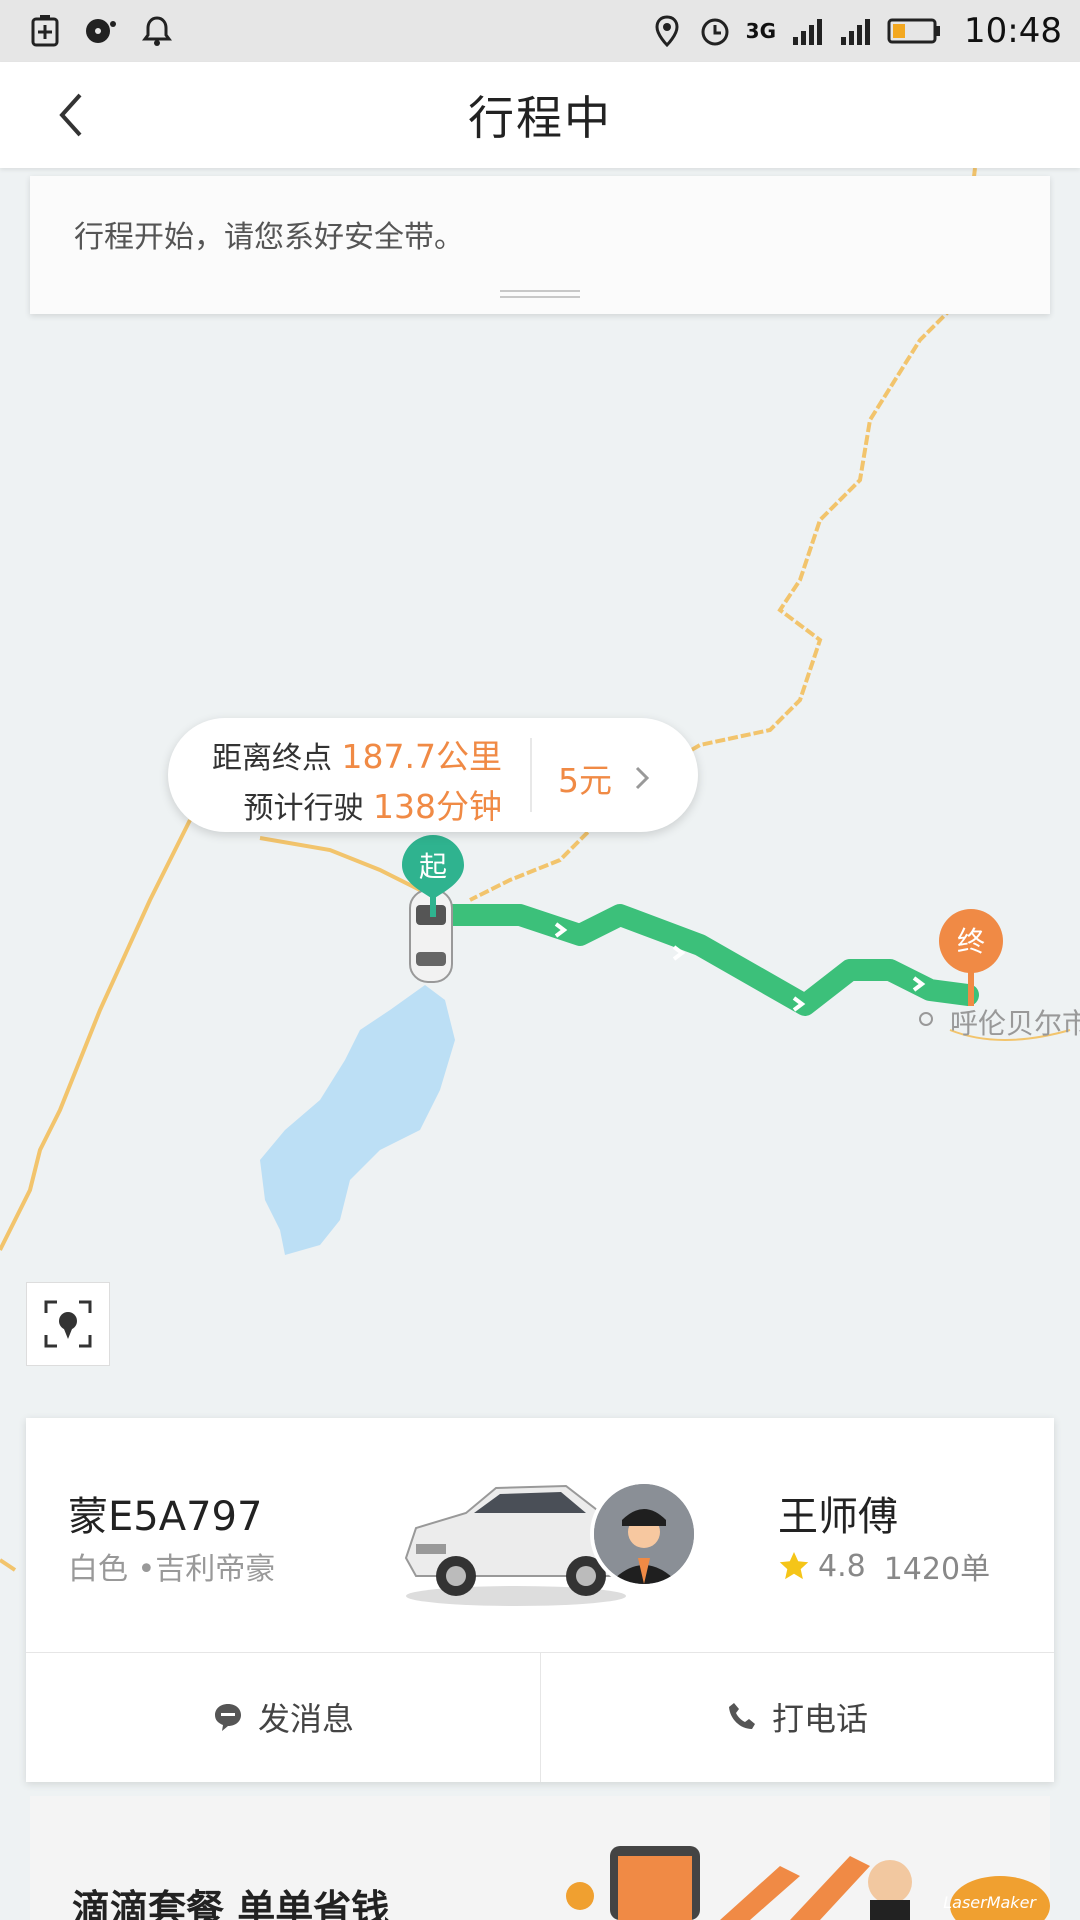 The height and width of the screenshot is (1920, 1080). What do you see at coordinates (372, 804) in the screenshot?
I see `time-row: 预计行驶 138分钟` at bounding box center [372, 804].